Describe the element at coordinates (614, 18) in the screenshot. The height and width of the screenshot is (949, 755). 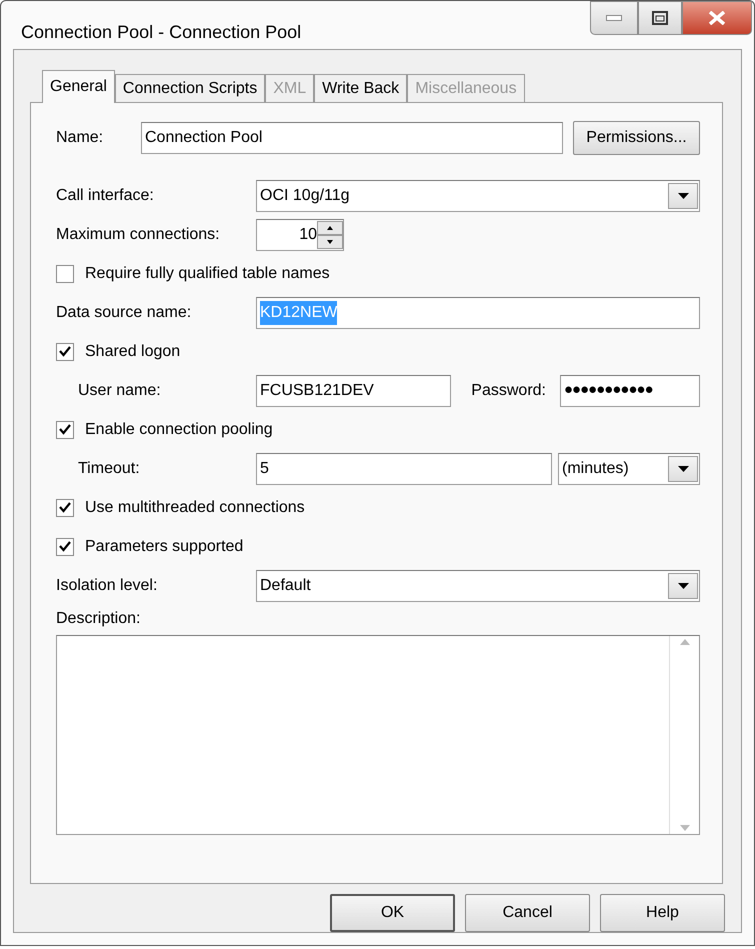
I see `minimize-icon` at that location.